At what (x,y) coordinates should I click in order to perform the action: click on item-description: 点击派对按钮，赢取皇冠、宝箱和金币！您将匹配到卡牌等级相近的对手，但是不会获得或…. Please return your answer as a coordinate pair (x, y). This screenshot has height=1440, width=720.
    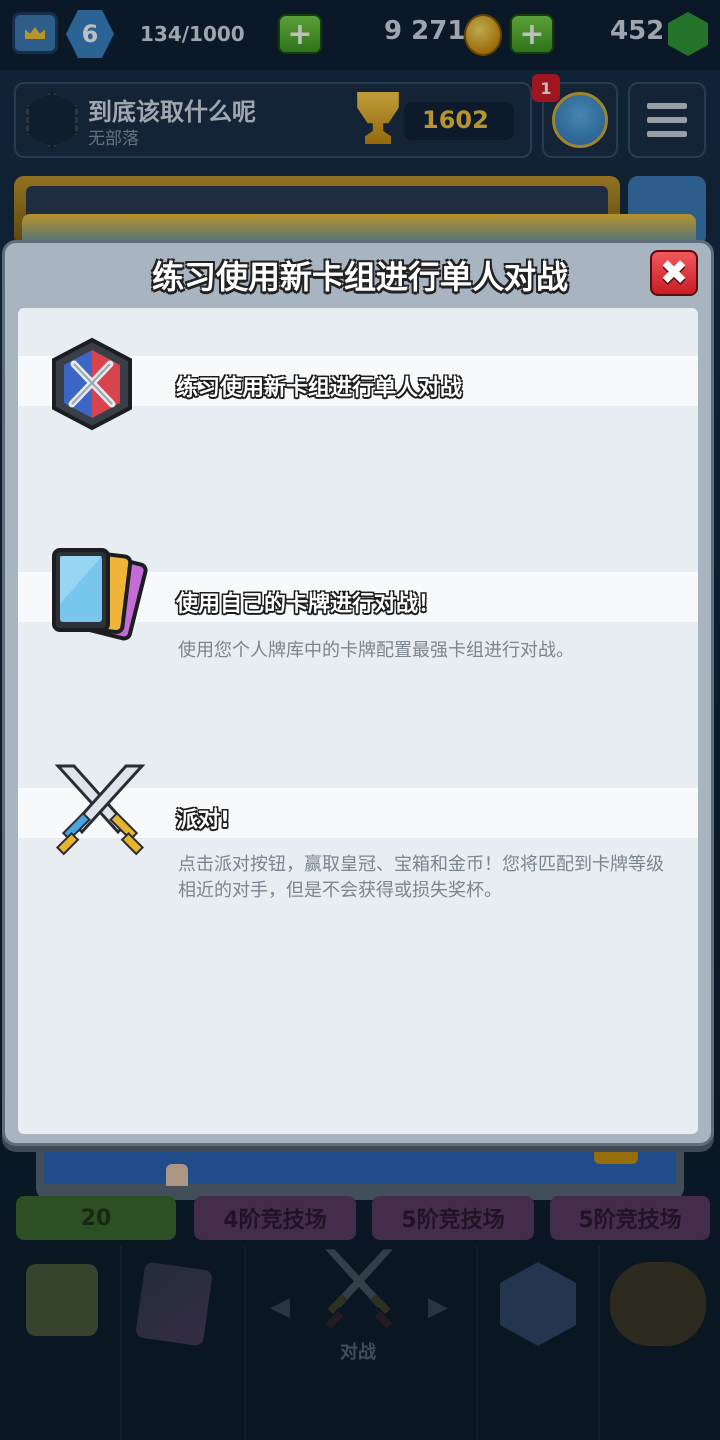
    Looking at the image, I should click on (421, 877).